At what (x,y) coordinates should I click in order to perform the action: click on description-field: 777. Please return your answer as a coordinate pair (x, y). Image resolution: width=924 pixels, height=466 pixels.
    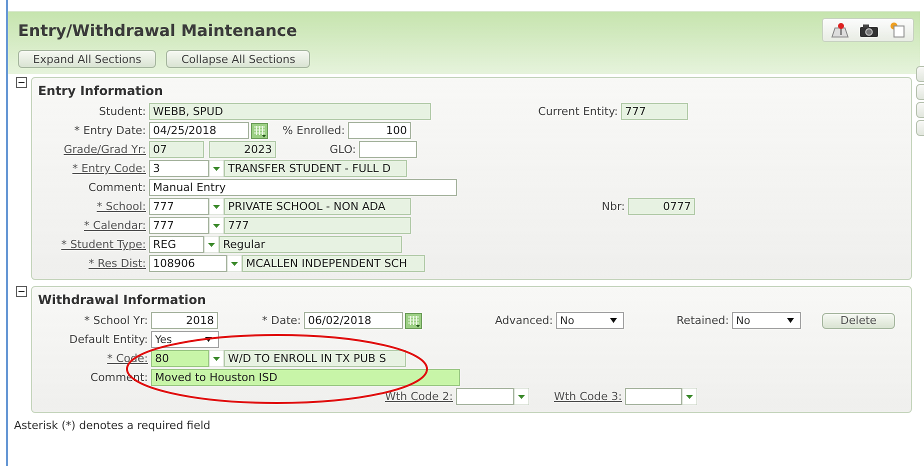
    Looking at the image, I should click on (317, 225).